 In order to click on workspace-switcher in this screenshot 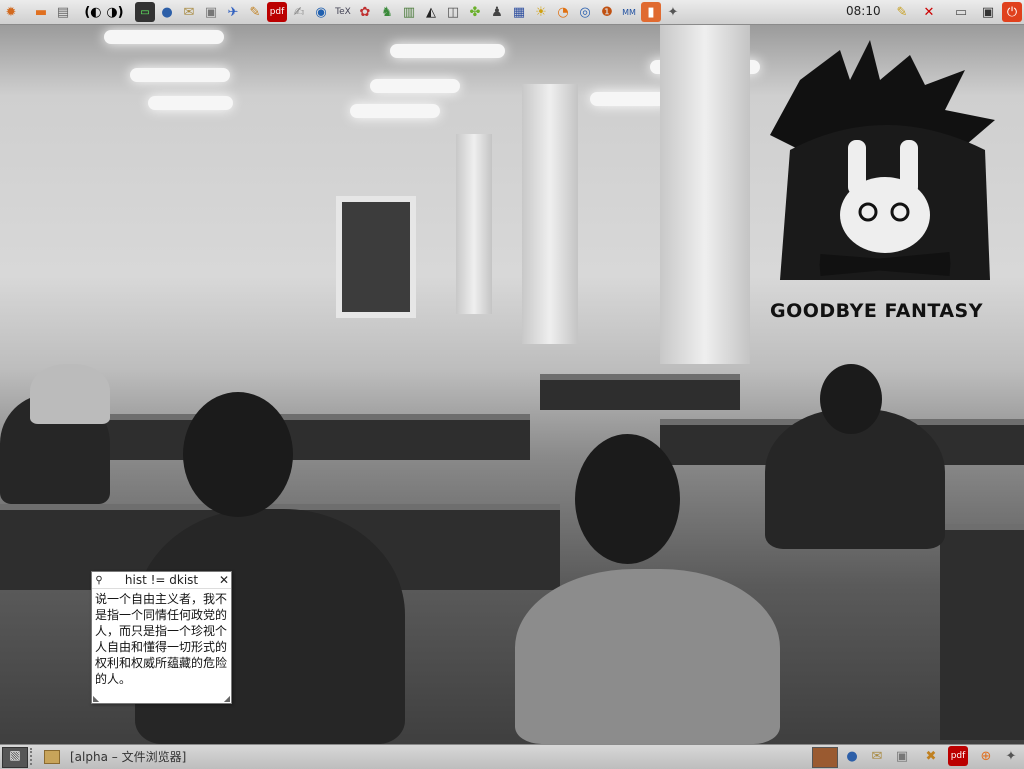, I will do `click(825, 757)`.